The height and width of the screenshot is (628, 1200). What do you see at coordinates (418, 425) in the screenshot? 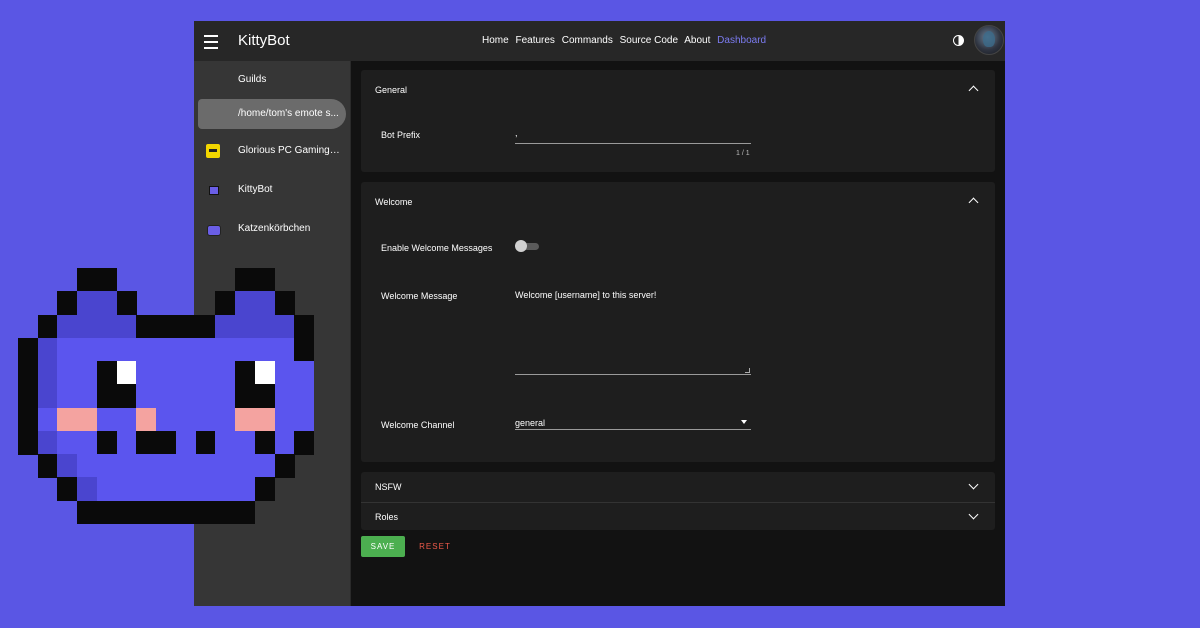
I see `welcome-channel-label: Welcome Channel` at bounding box center [418, 425].